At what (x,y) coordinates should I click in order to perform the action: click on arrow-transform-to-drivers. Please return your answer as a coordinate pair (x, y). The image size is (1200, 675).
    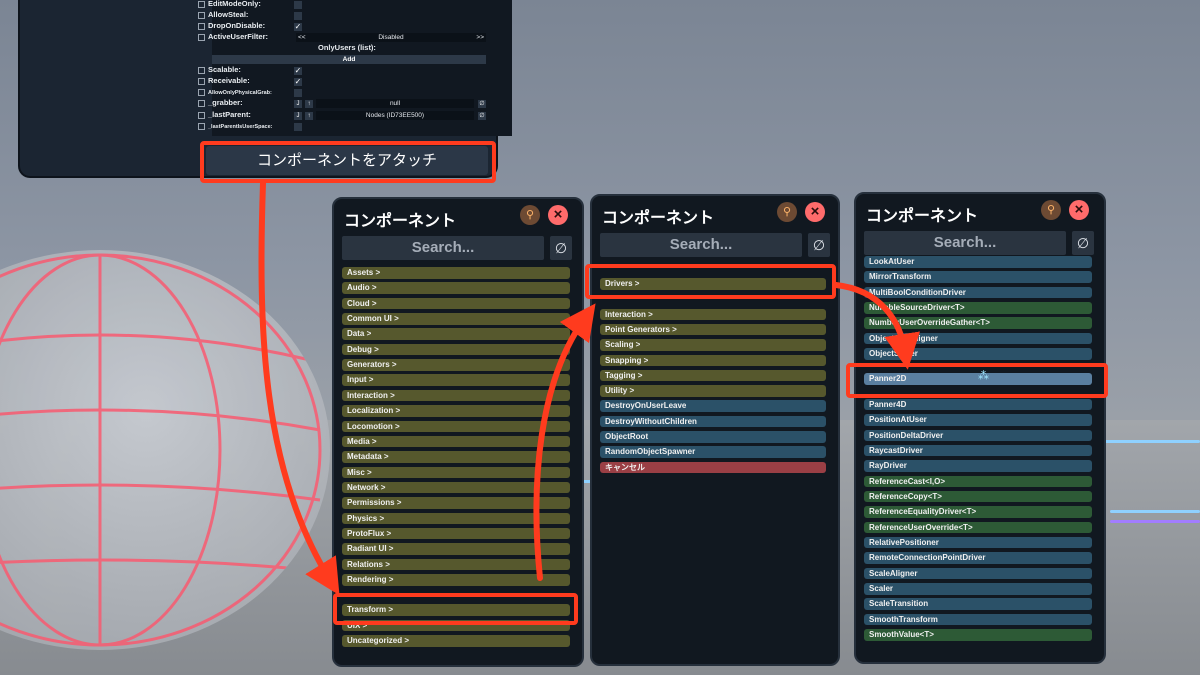
    Looking at the image, I should click on (564, 442).